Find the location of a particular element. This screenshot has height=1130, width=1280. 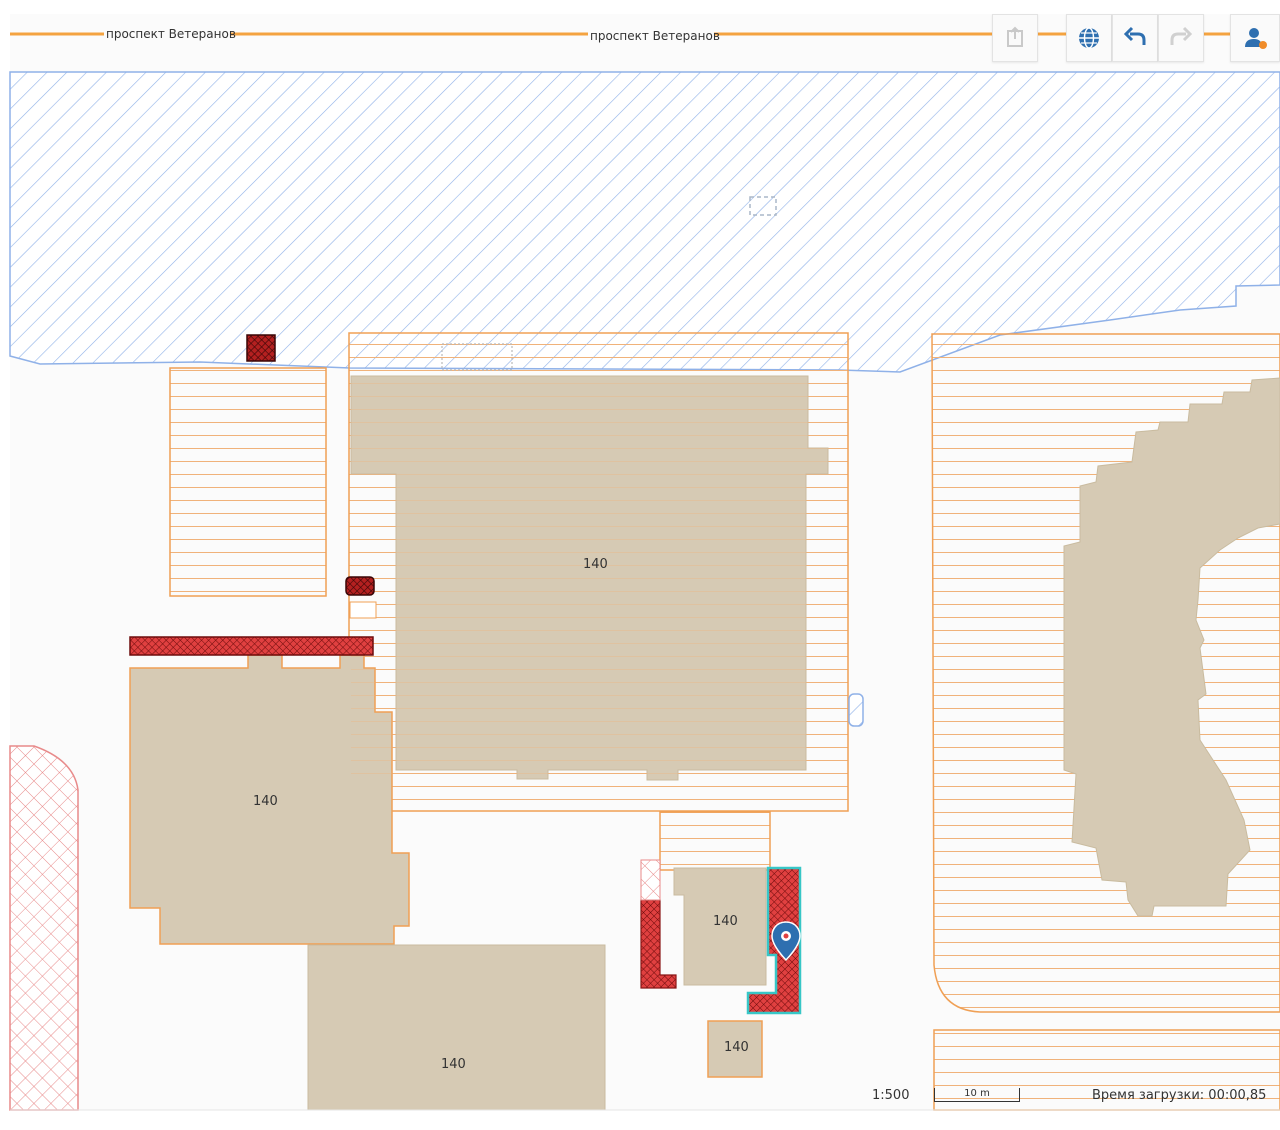

user-icon is located at coordinates (1256, 38).